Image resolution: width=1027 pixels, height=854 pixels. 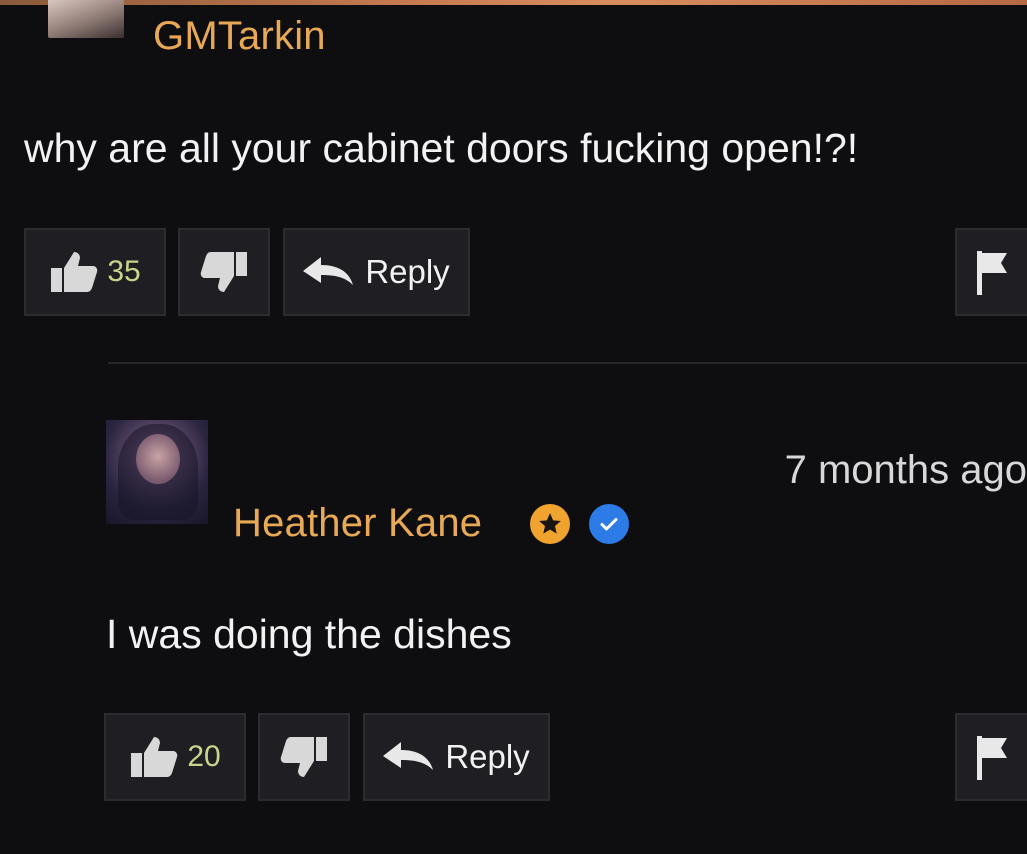 What do you see at coordinates (567, 363) in the screenshot?
I see `comment-divider` at bounding box center [567, 363].